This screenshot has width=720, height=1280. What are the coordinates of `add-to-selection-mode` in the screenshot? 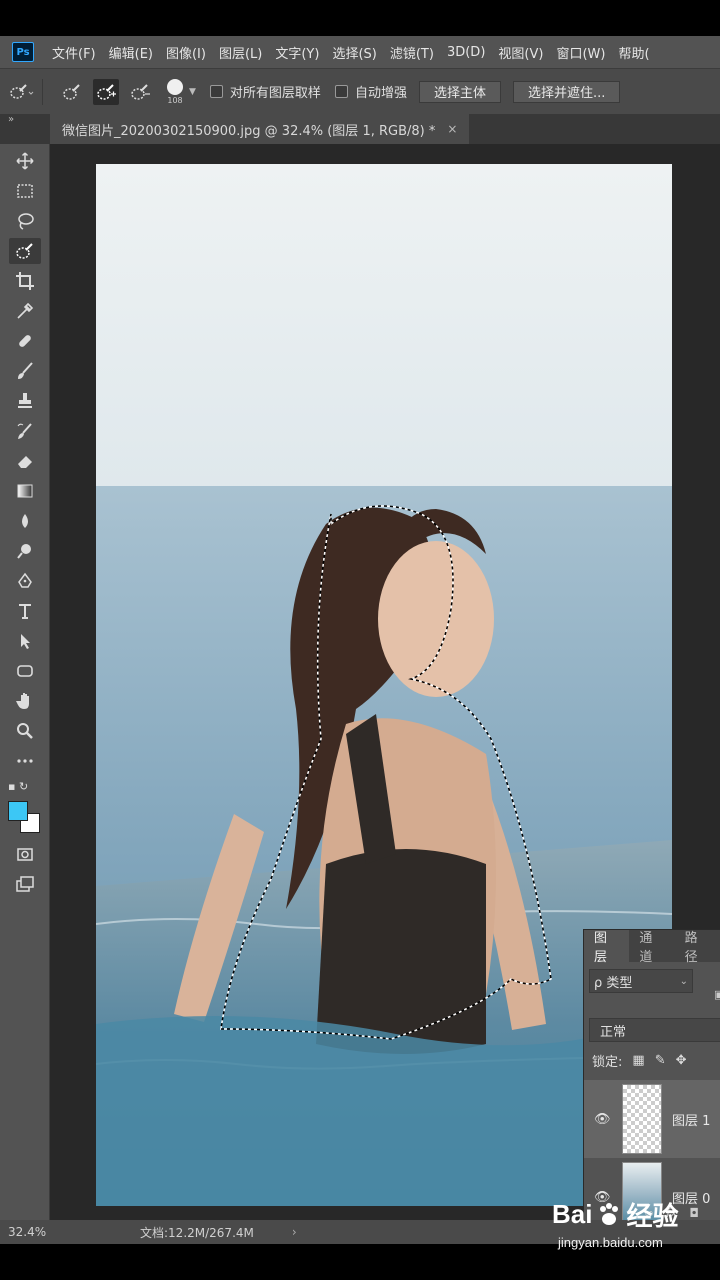 It's located at (106, 91).